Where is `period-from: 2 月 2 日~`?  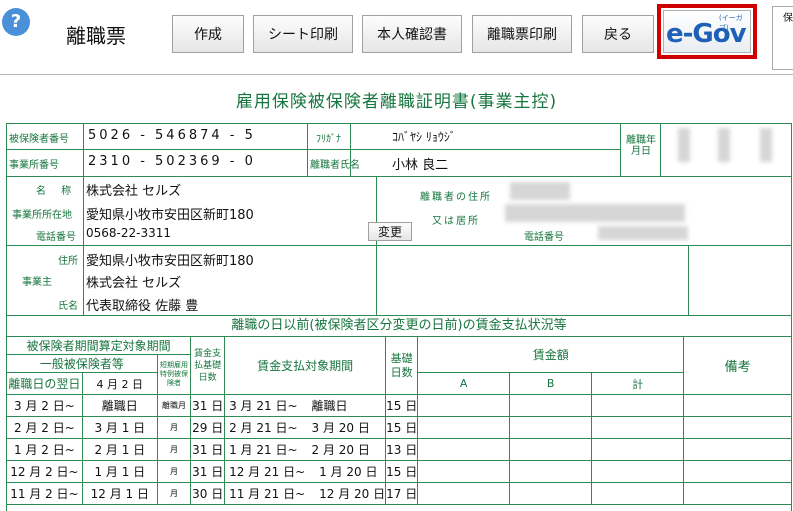 period-from: 2 月 2 日~ is located at coordinates (44, 427).